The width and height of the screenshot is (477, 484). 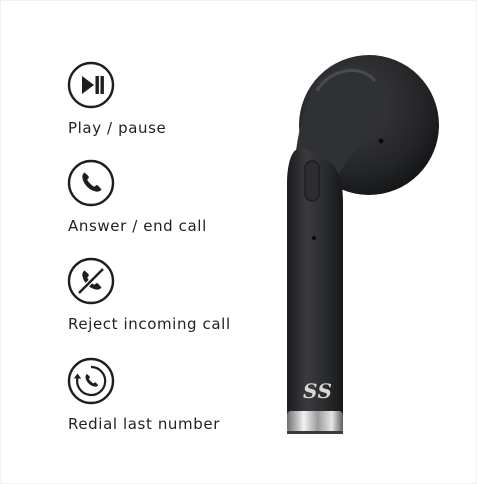 I want to click on phone-redial-icon, so click(x=91, y=381).